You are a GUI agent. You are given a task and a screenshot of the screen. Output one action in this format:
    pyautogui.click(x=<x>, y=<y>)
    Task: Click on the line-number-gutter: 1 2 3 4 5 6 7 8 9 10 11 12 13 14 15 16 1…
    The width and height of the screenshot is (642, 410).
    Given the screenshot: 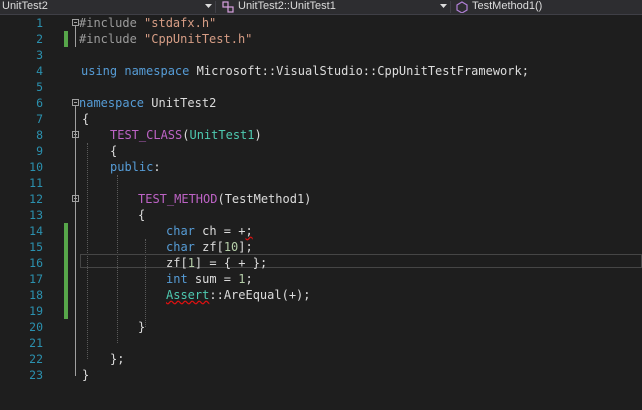 What is the action you would take?
    pyautogui.click(x=23, y=212)
    